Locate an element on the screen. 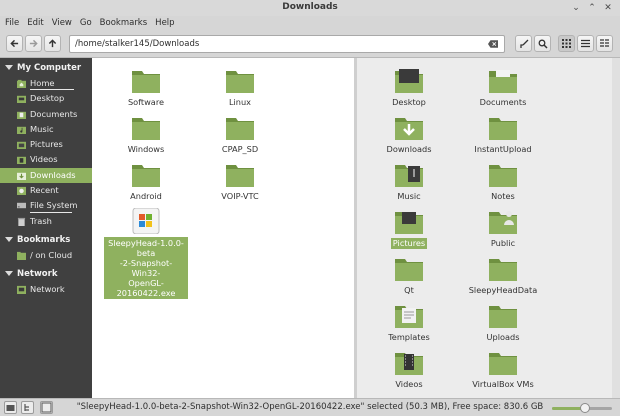 The height and width of the screenshot is (416, 620). forward-button is located at coordinates (33, 43).